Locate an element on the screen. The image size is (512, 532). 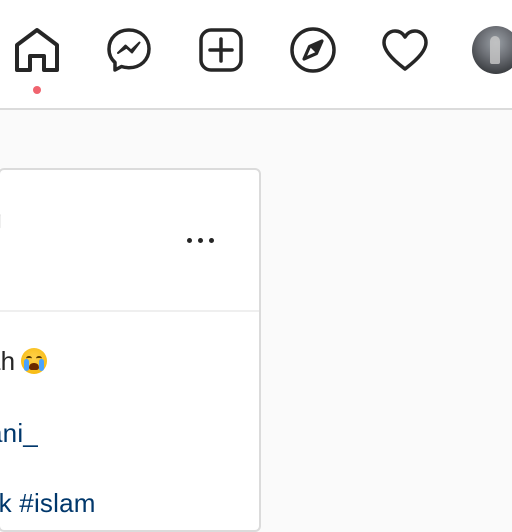
avatar is located at coordinates (492, 50).